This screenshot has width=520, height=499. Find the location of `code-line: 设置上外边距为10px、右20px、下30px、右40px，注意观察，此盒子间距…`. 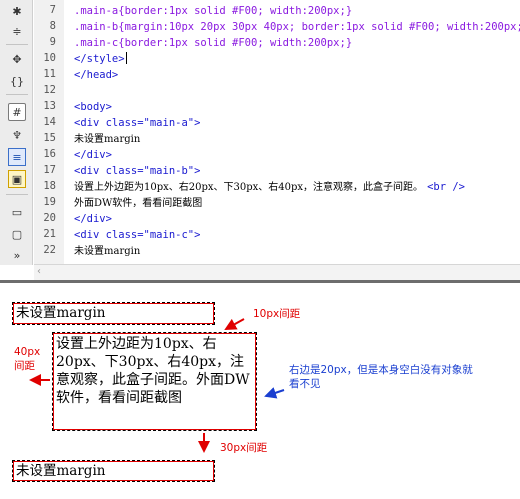

code-line: 设置上外边距为10px、右20px、下30px、右40px，注意观察，此盒子间距… is located at coordinates (269, 187).